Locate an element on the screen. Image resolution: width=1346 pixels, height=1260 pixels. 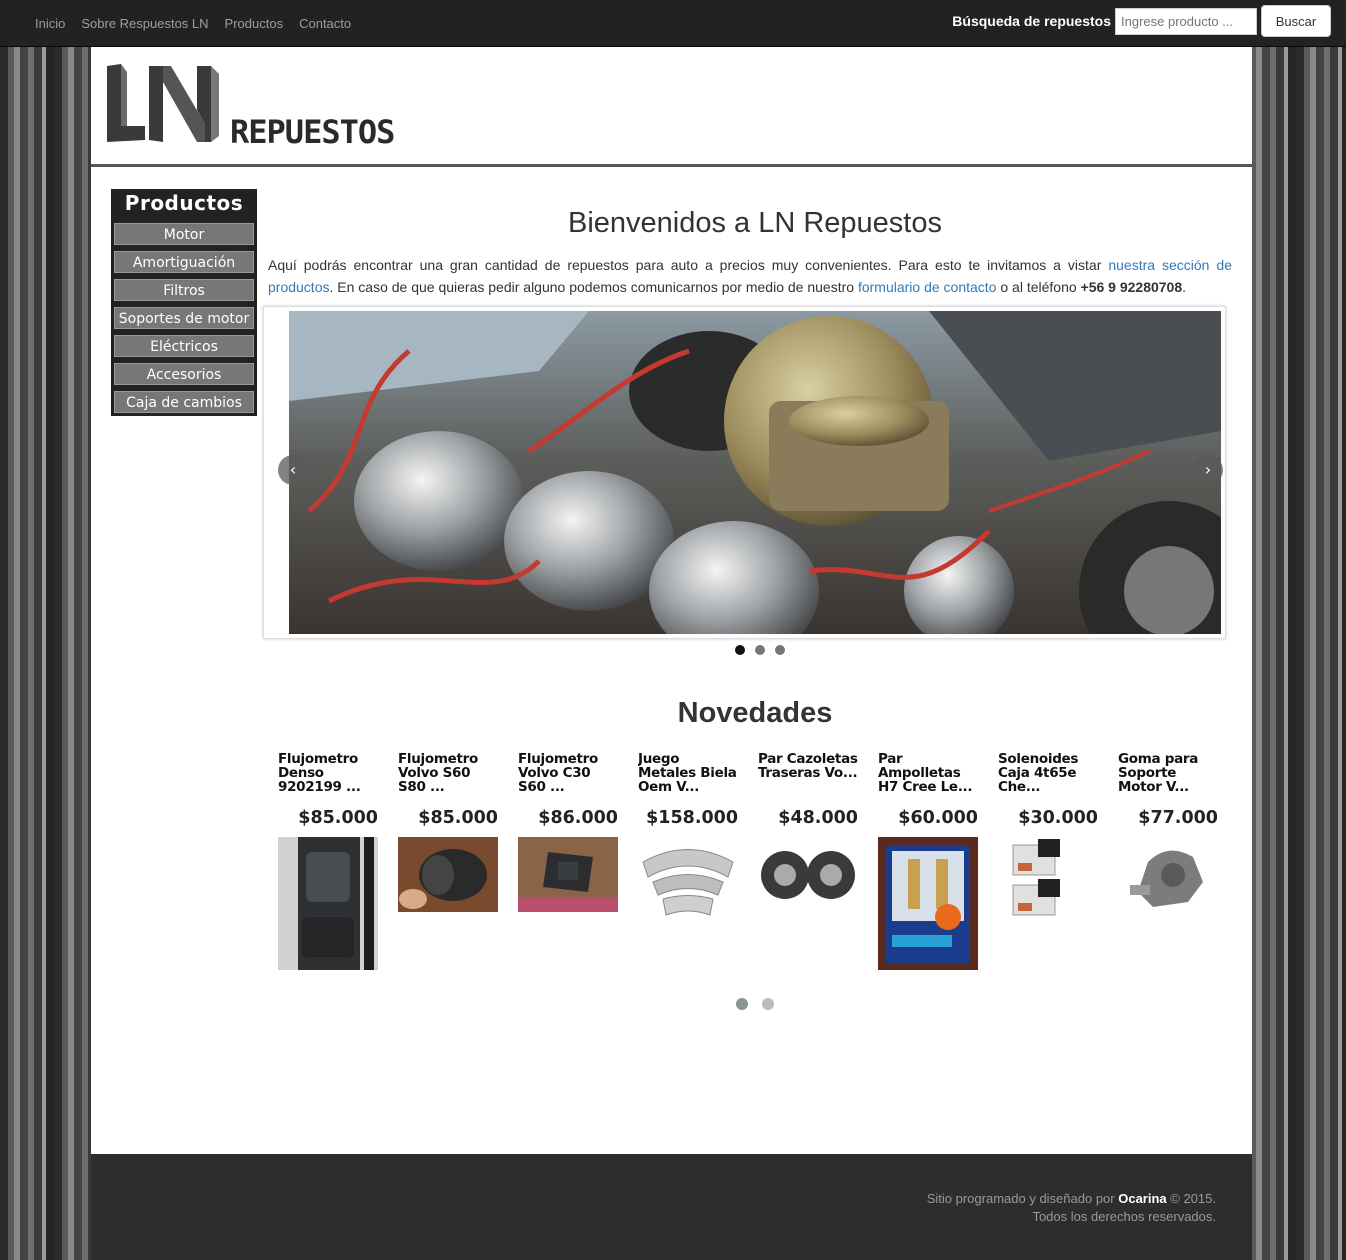
ln-repuestos-logo: REPUESTOS is located at coordinates (255, 104).